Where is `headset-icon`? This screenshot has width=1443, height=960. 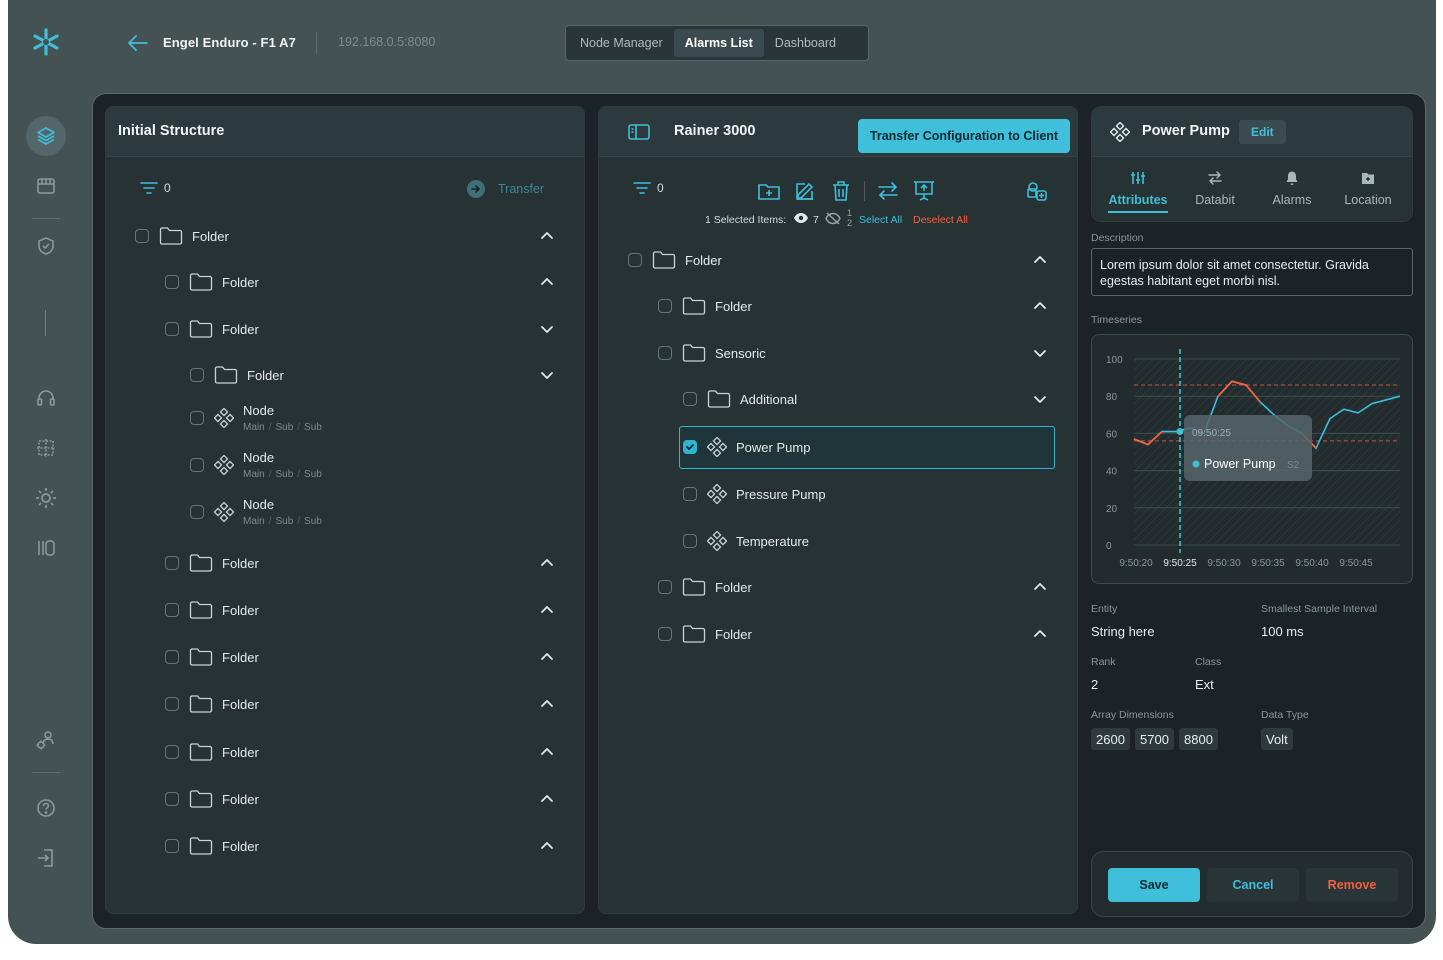 headset-icon is located at coordinates (46, 398).